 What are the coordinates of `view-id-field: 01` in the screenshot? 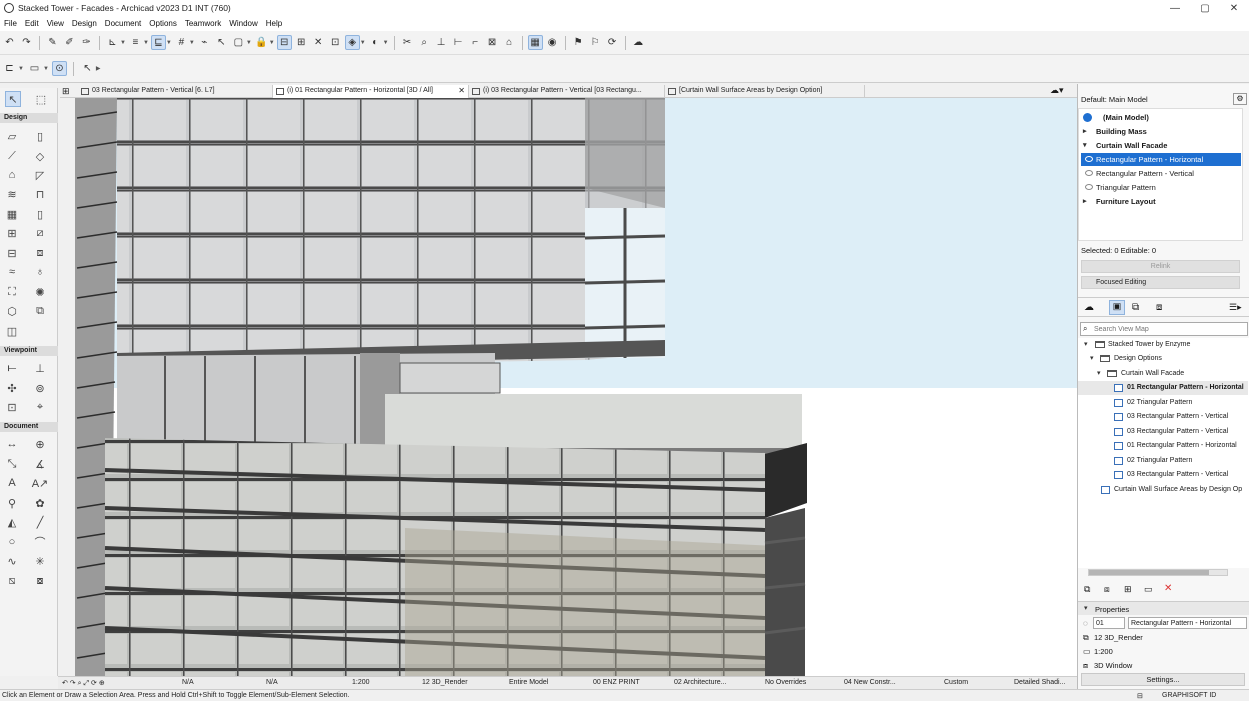 It's located at (1109, 623).